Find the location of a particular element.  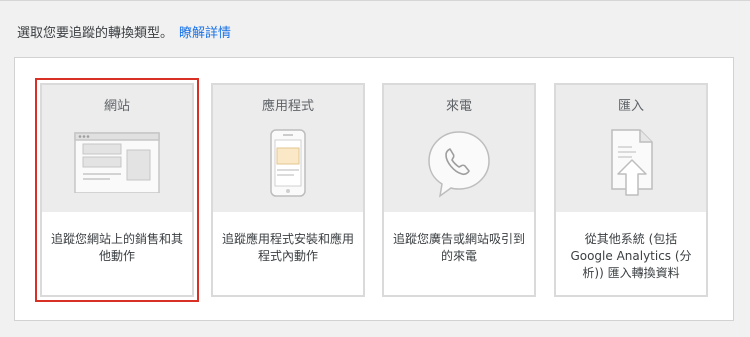

learn-more-link: 瞭解詳情 is located at coordinates (205, 33).